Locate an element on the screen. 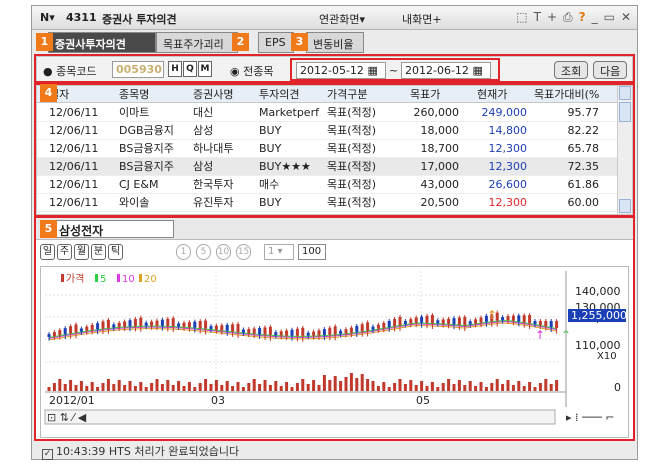 The image size is (670, 465). print-icon: ⎙ is located at coordinates (568, 17).